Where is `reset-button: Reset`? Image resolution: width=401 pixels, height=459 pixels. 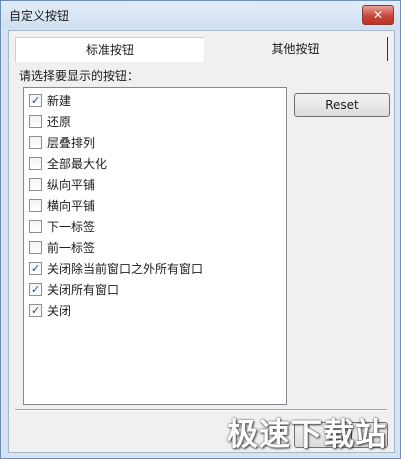 reset-button: Reset is located at coordinates (342, 105).